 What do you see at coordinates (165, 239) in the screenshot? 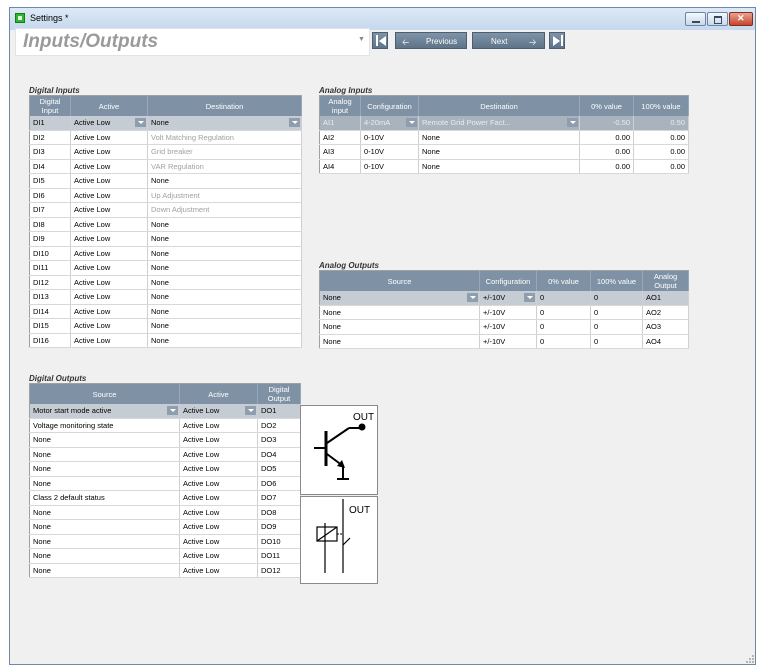
I see `table-row: DI9 Active Low None` at bounding box center [165, 239].